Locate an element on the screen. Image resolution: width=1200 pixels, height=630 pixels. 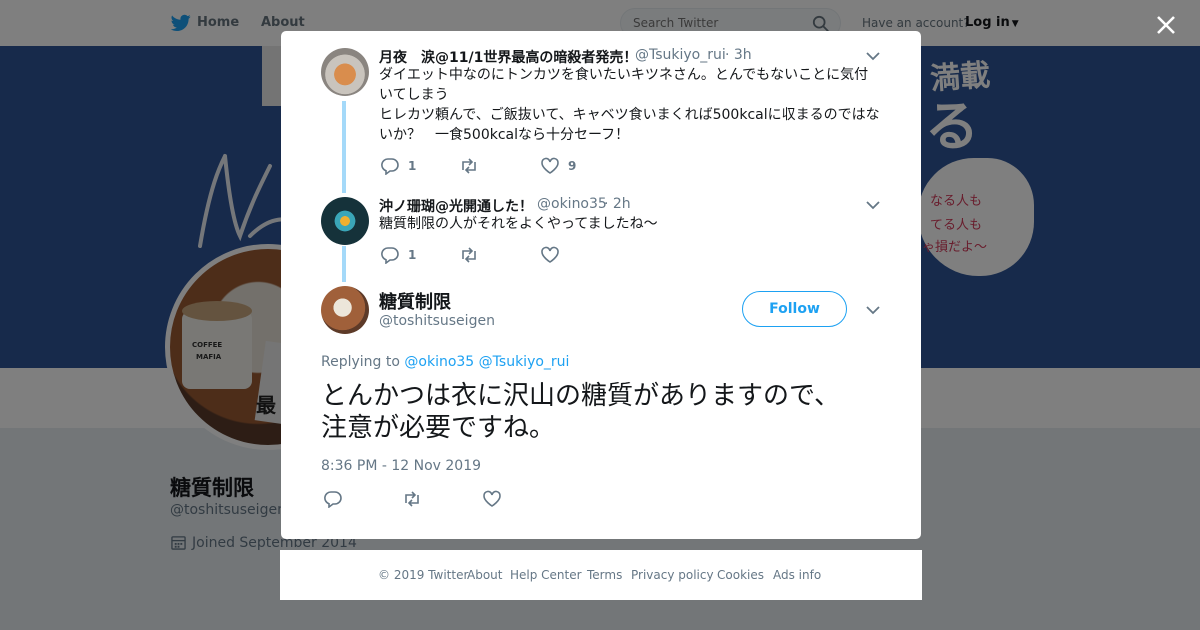
close-icon is located at coordinates (1166, 25).